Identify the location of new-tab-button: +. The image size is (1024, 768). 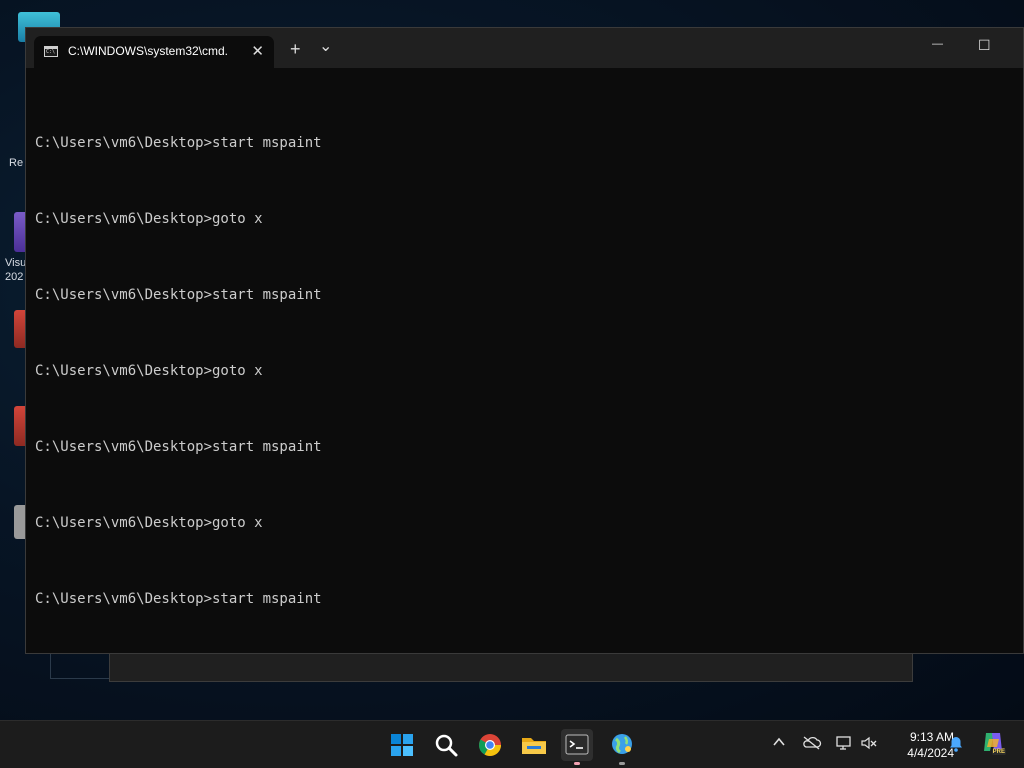
(295, 49).